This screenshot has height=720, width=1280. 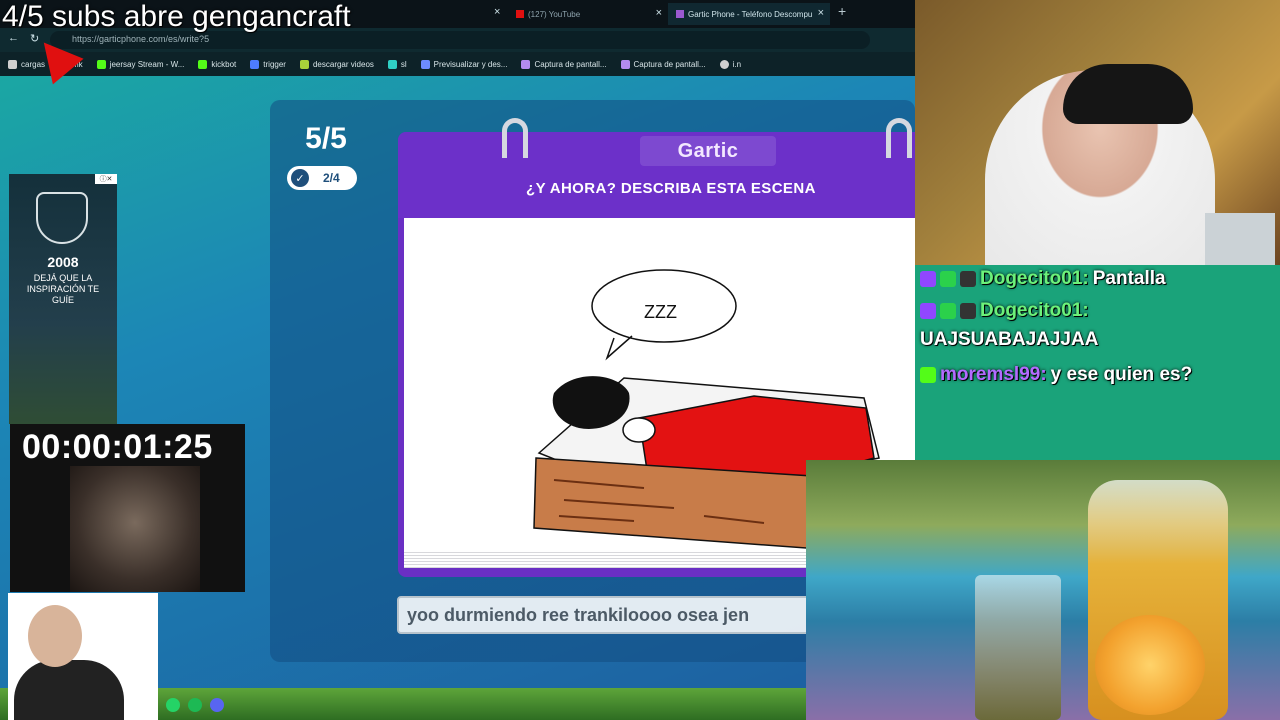 I want to click on chat-message-continued: UAJSUABAJAJJAA, so click(x=1009, y=340).